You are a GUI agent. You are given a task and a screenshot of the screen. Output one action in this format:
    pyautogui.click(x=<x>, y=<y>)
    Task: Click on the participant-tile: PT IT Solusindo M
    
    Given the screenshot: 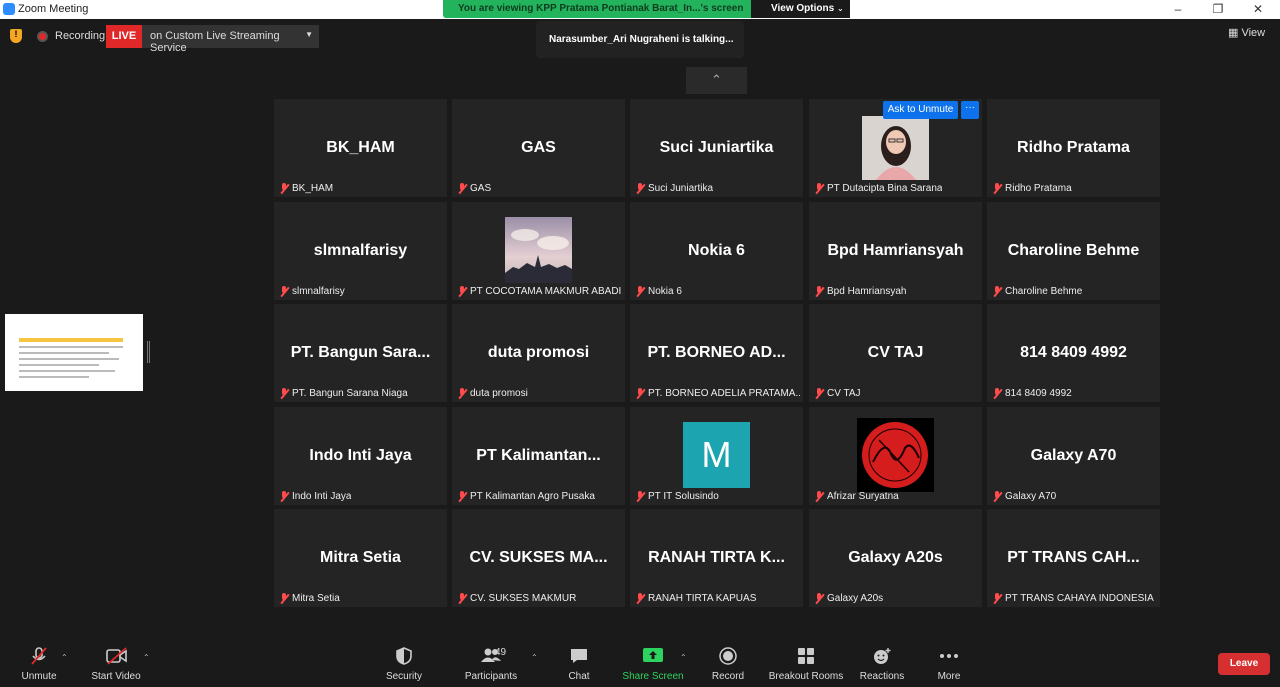 What is the action you would take?
    pyautogui.click(x=716, y=456)
    